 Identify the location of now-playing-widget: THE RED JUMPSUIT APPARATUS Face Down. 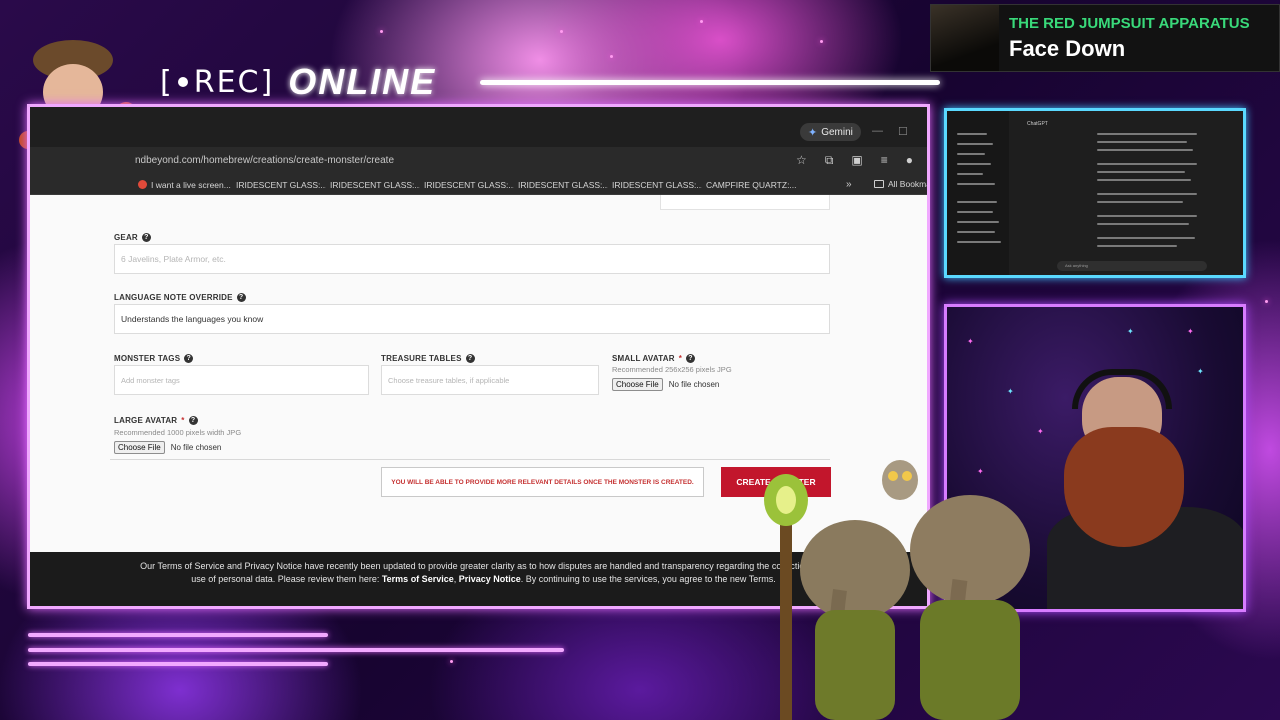
(1105, 38).